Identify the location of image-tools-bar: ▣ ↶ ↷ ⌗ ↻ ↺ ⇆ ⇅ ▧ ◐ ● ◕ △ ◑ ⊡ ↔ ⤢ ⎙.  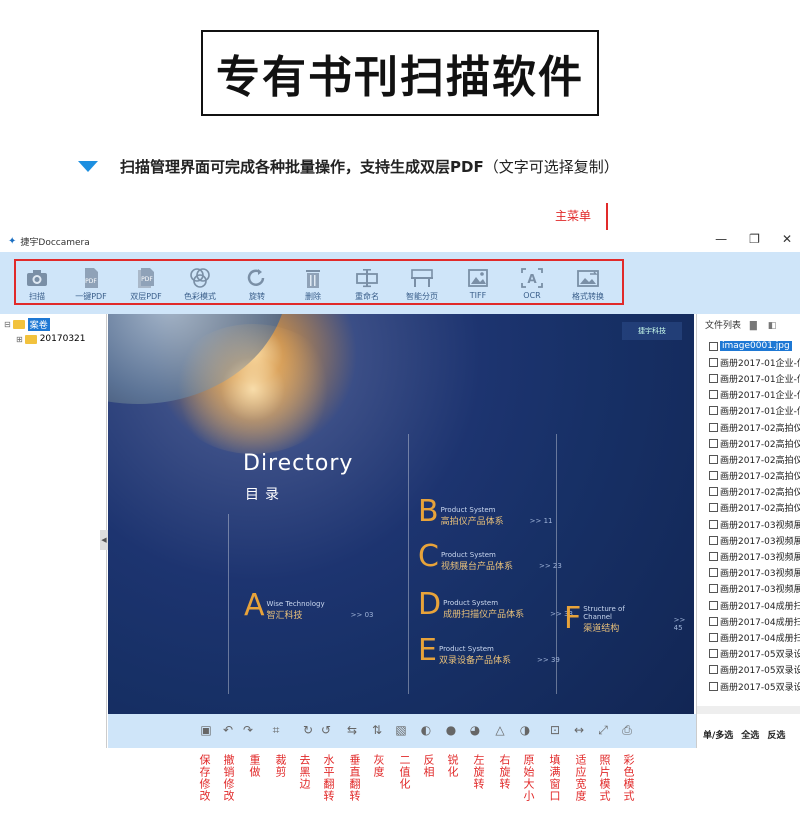
(402, 731).